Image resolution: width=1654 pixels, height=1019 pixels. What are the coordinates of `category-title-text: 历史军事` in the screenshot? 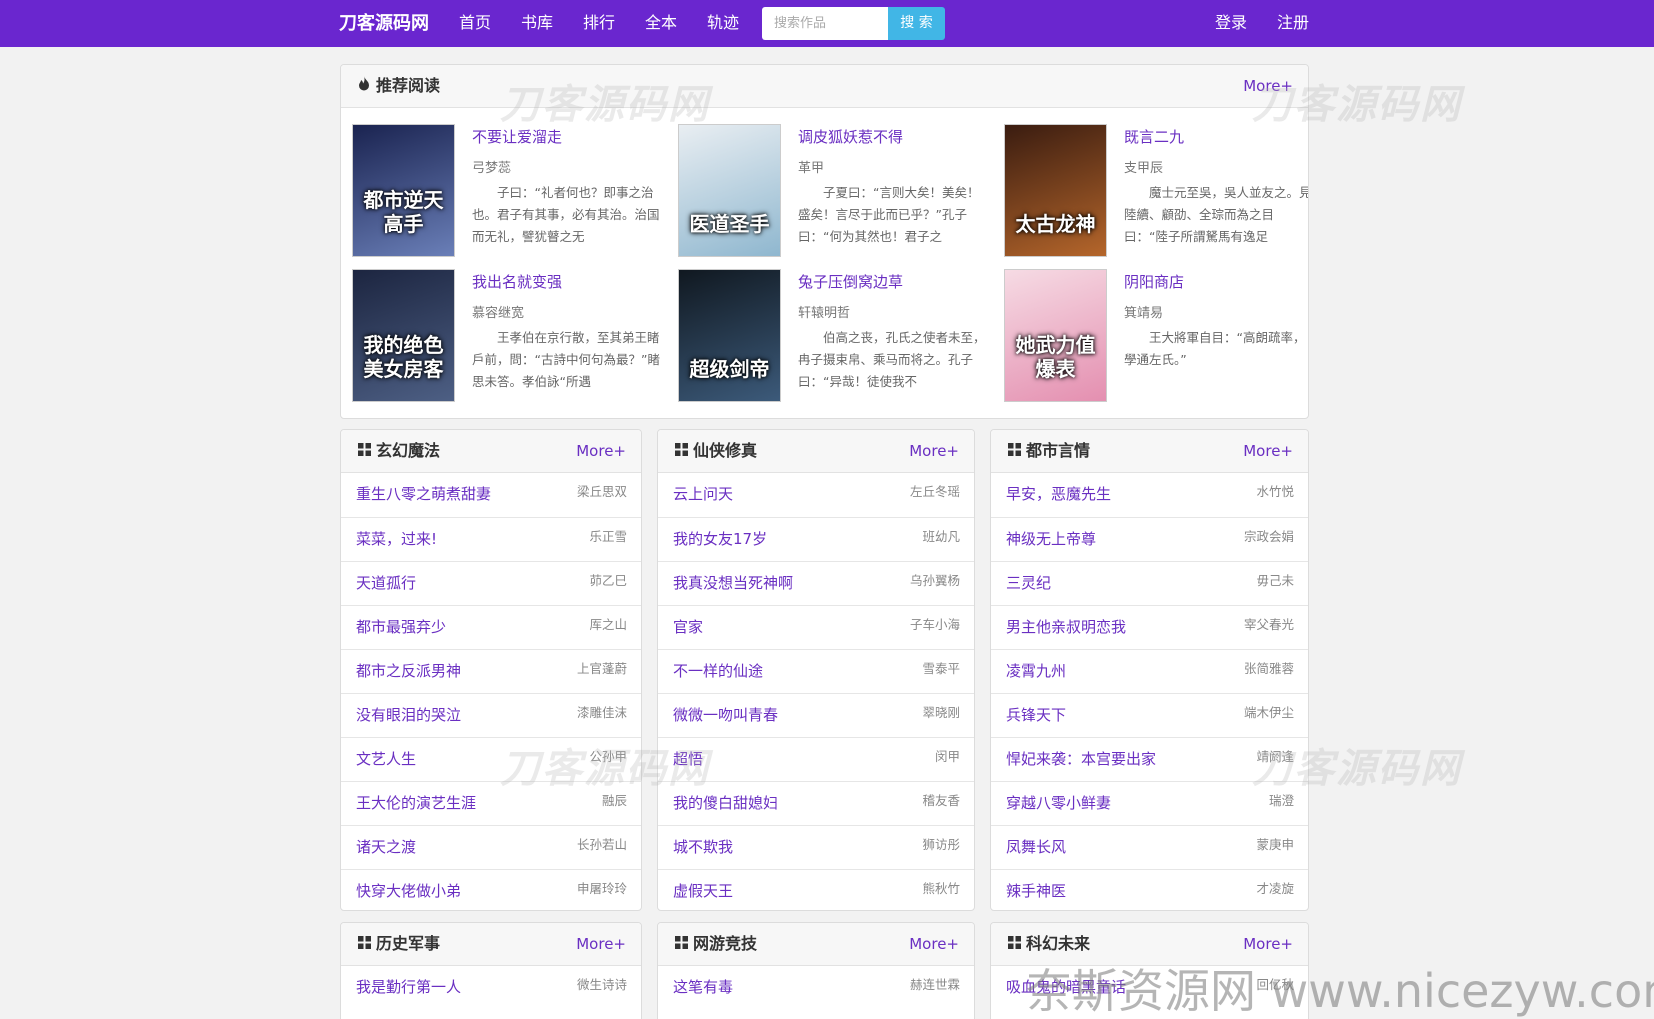 It's located at (408, 943).